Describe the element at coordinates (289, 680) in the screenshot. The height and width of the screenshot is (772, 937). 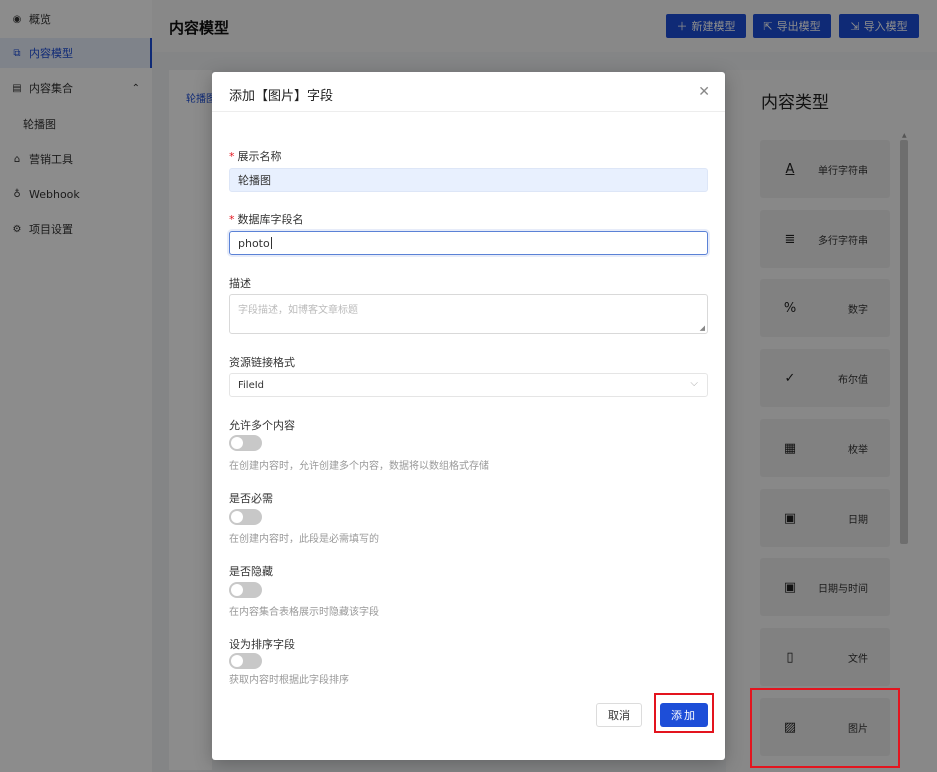
I see `sort-field-hint: 获取内容时根据此字段排序` at that location.